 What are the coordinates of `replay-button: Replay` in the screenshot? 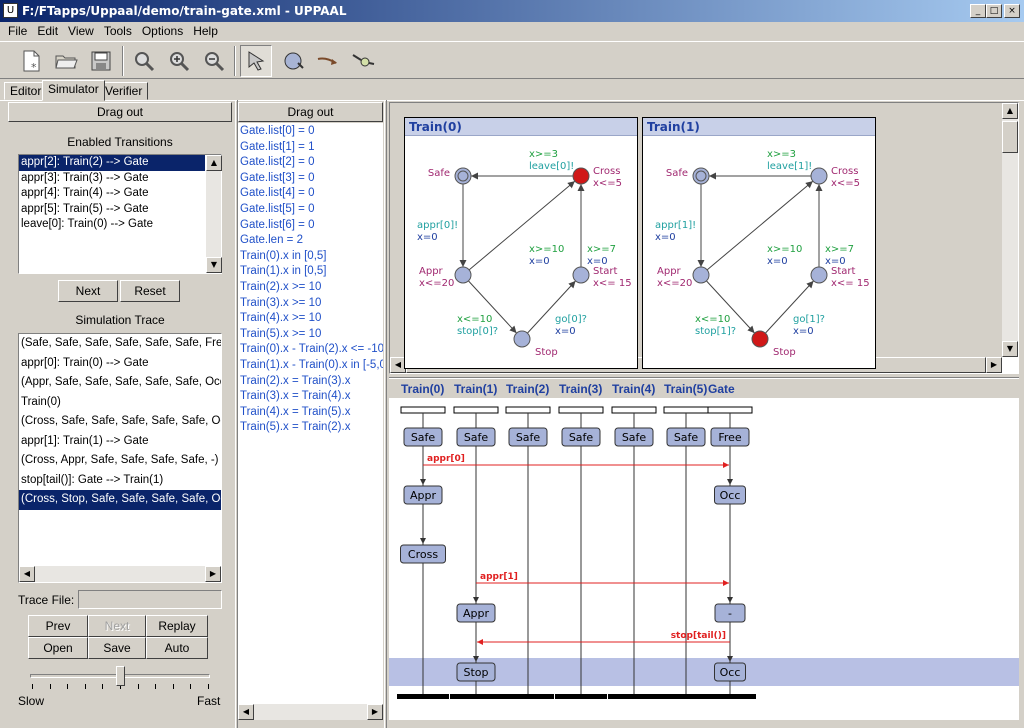 It's located at (177, 626).